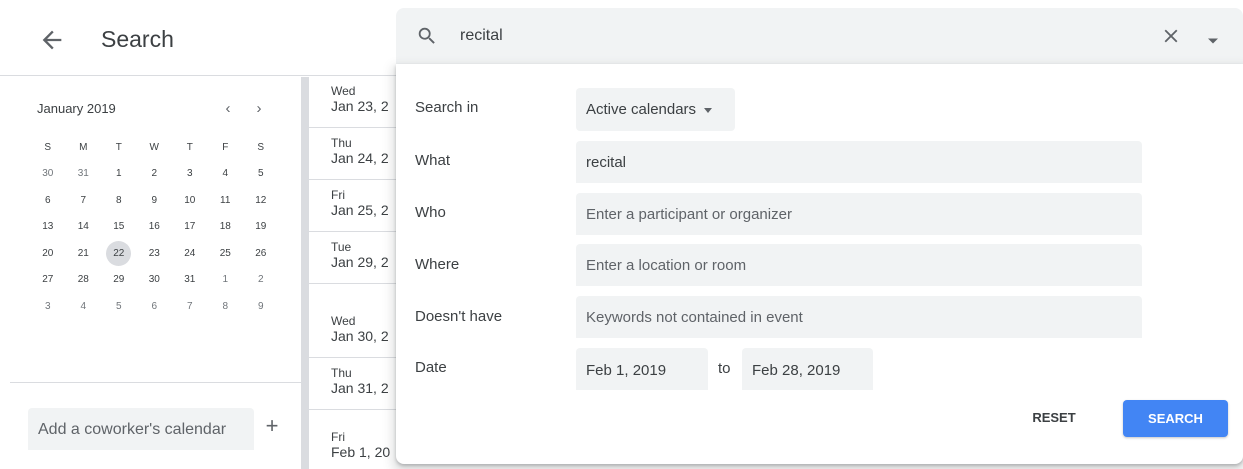 The image size is (1243, 469). What do you see at coordinates (272, 426) in the screenshot?
I see `add-icon: +` at bounding box center [272, 426].